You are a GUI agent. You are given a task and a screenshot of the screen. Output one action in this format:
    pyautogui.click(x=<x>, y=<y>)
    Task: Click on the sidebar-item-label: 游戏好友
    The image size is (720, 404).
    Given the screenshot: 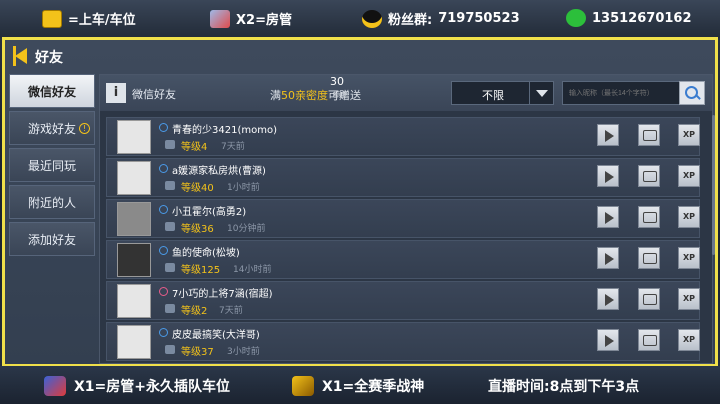 What is the action you would take?
    pyautogui.click(x=51, y=128)
    